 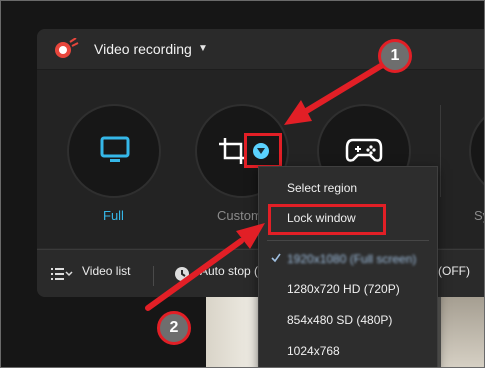 I want to click on gamepad-icon, so click(x=364, y=150).